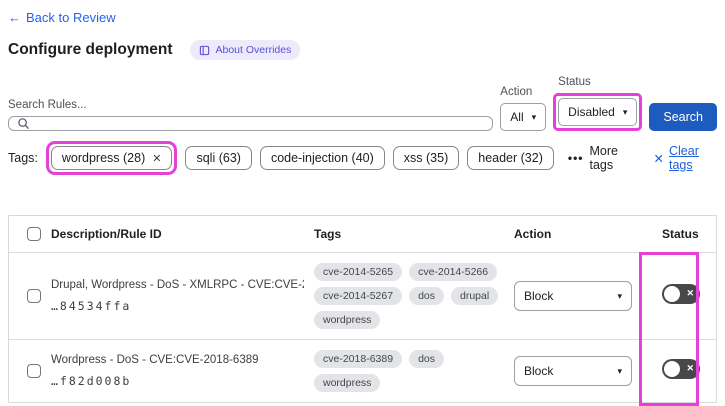 The width and height of the screenshot is (725, 406). I want to click on rule-tags-cell: cve-2018-6389 dos wordpress, so click(414, 371).